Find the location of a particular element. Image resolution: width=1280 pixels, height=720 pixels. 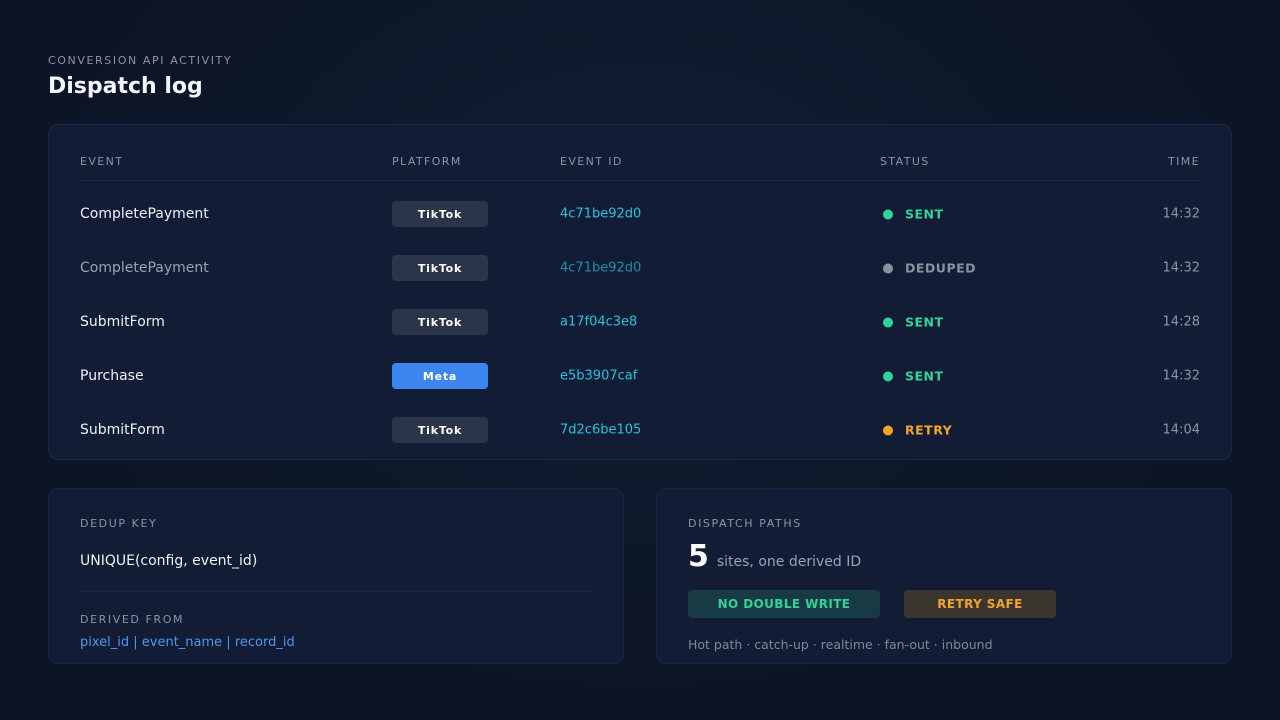

event-time: 14:28 is located at coordinates (1181, 322).